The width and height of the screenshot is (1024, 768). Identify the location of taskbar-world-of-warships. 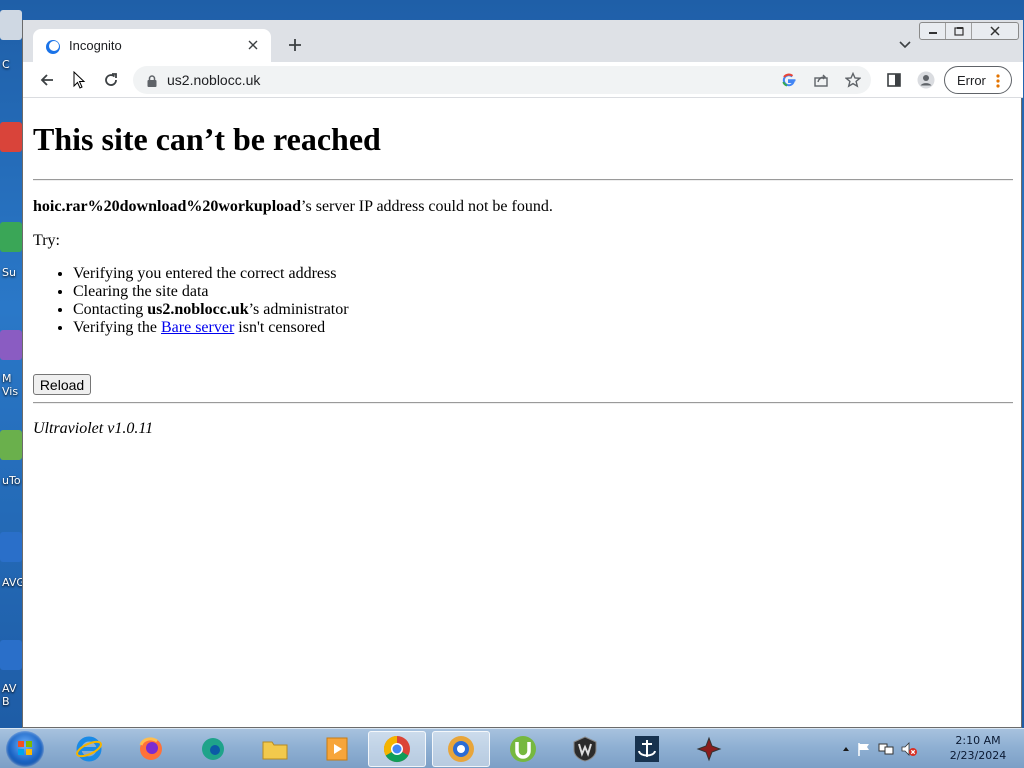
(647, 749).